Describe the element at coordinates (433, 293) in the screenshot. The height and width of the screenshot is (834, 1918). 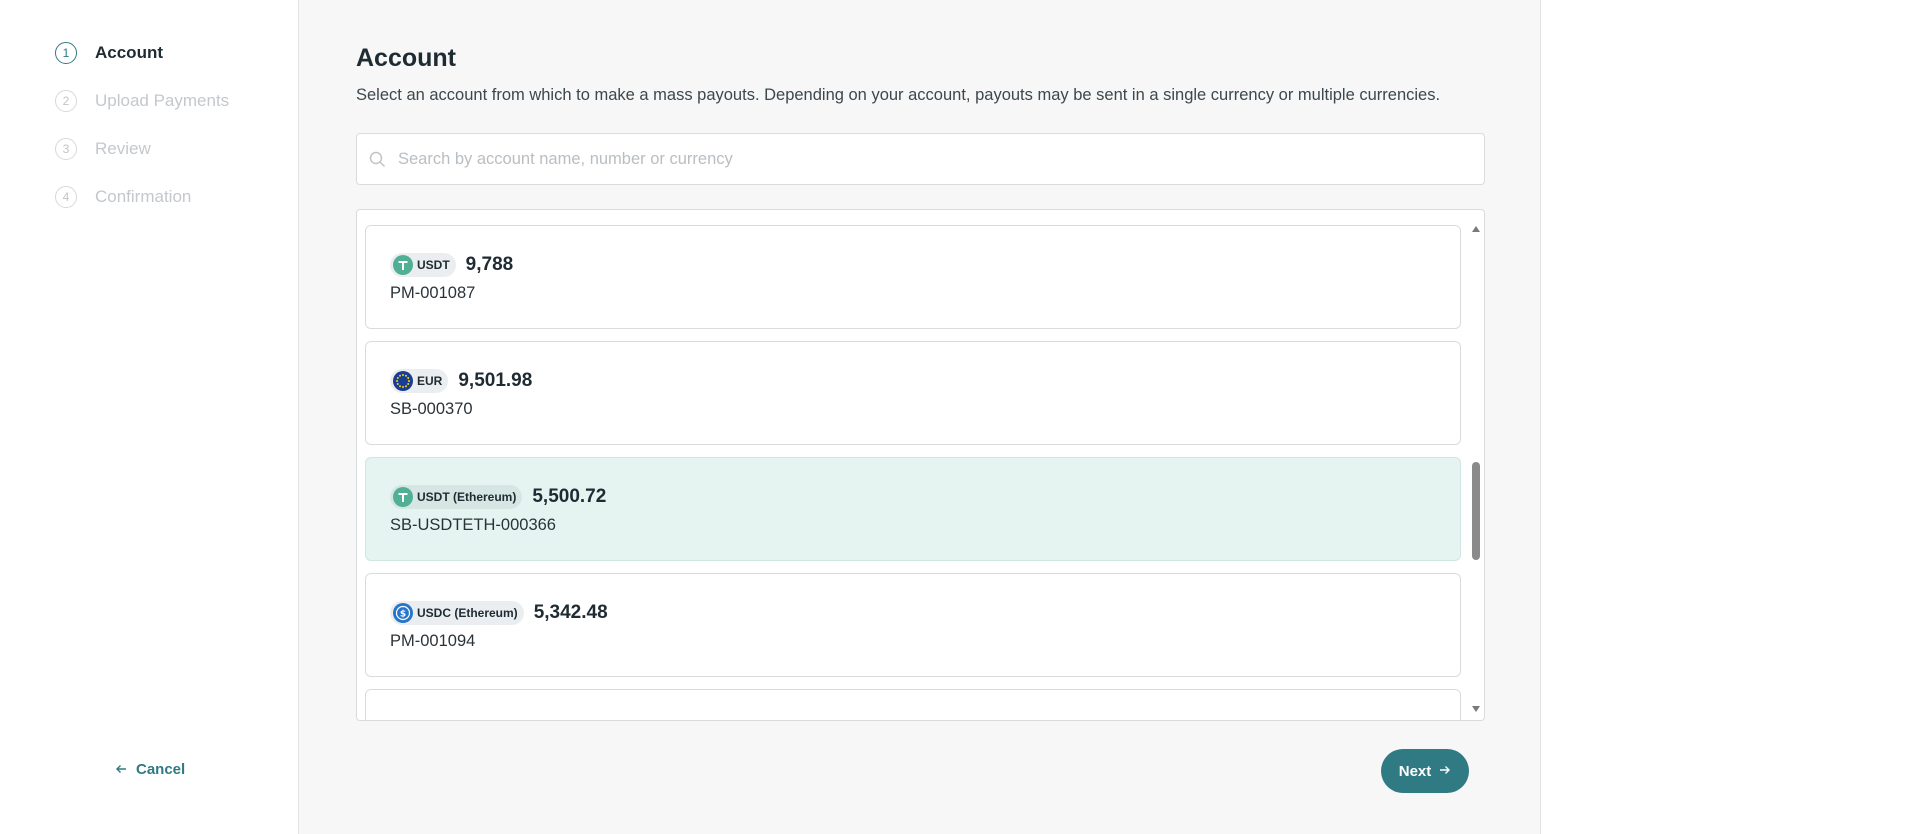
I see `account-number: PM-001087` at that location.